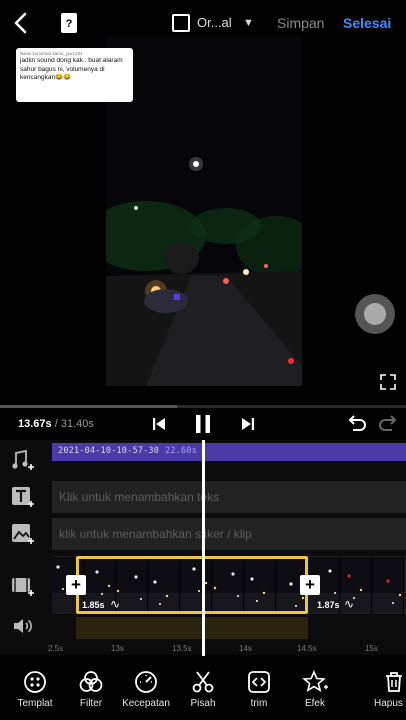 This screenshot has width=406, height=720. What do you see at coordinates (203, 682) in the screenshot?
I see `scissors-icon` at bounding box center [203, 682].